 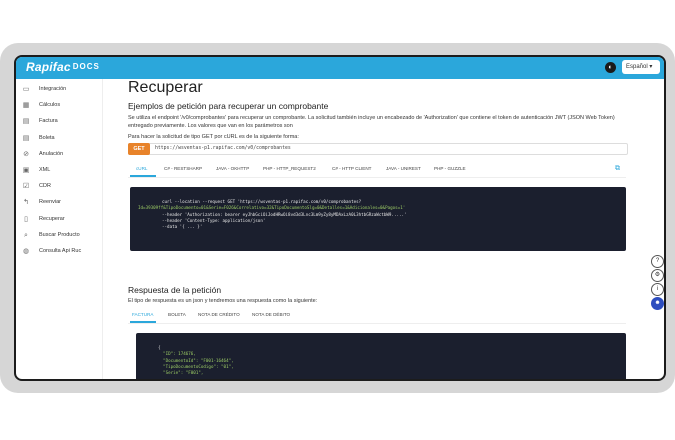 I want to click on sidebar-icon: ▣, so click(x=26, y=170).